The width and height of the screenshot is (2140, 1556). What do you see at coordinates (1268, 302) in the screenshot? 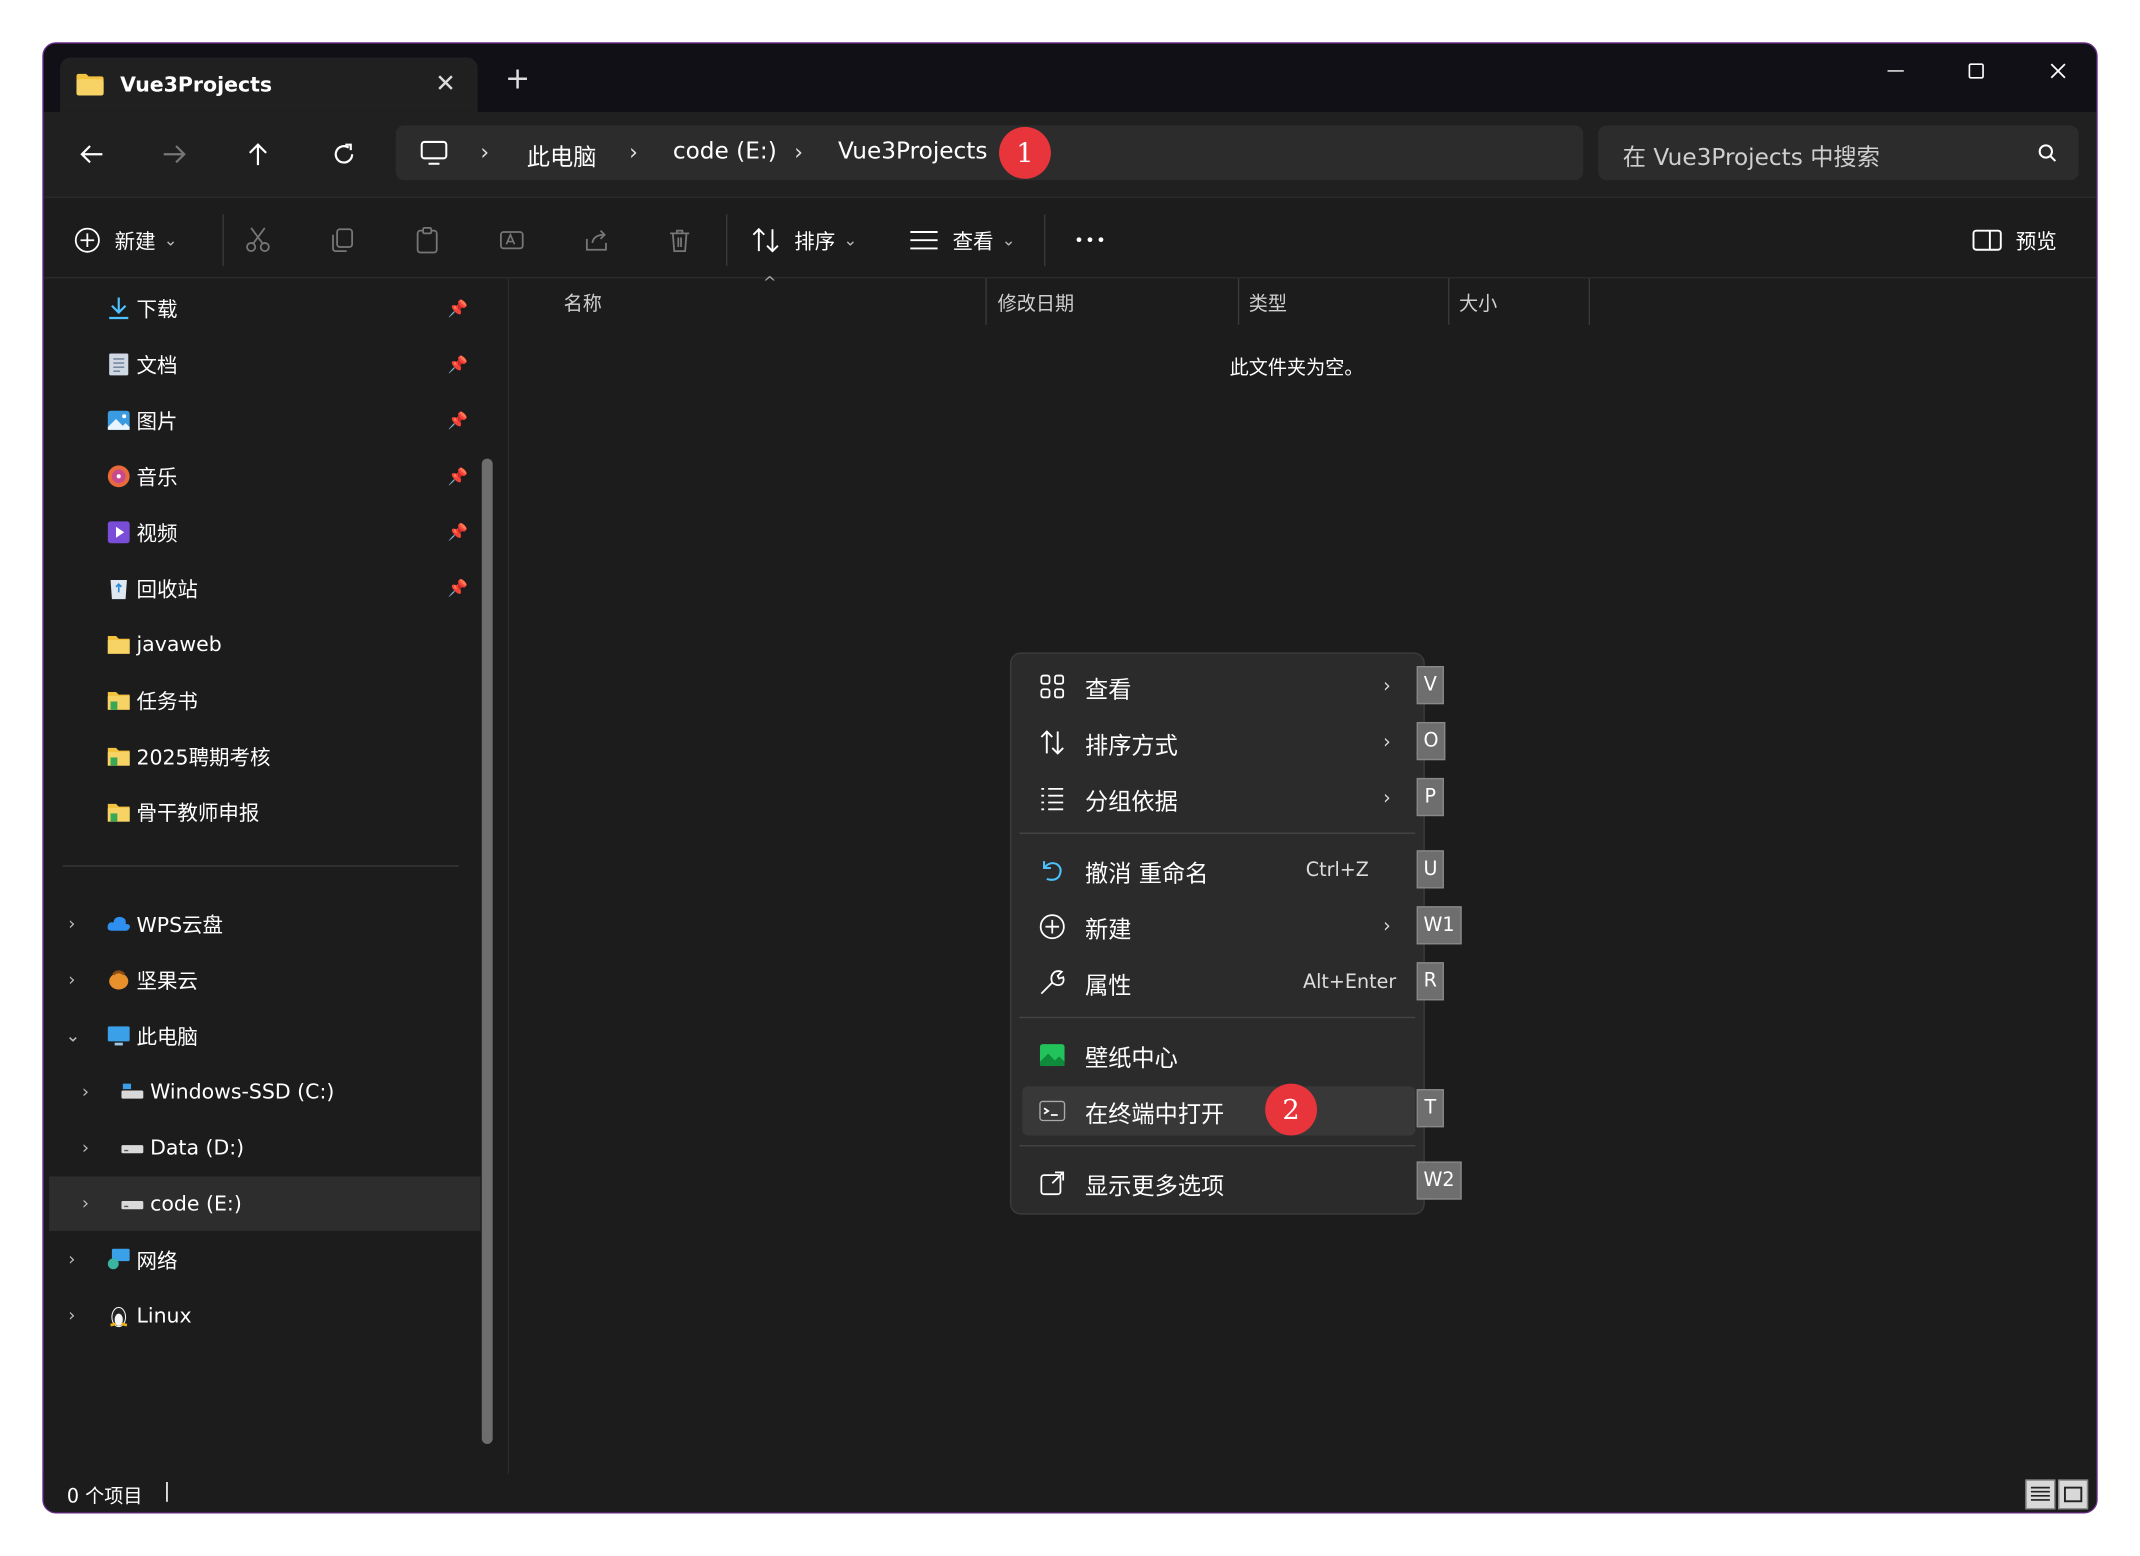
I see `column-header-type: 类型` at bounding box center [1268, 302].